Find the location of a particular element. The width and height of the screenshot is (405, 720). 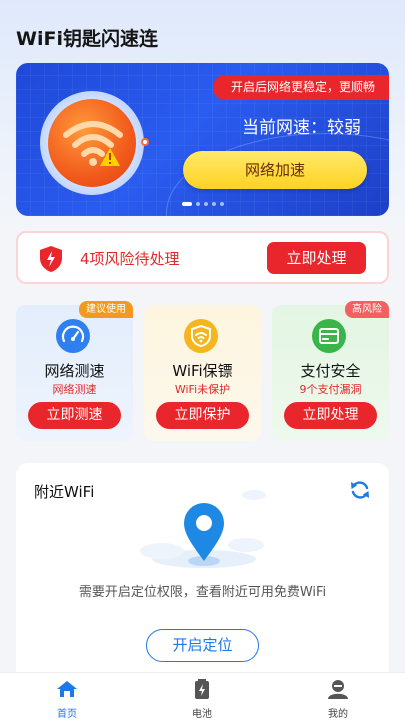

card-subtitle: 9个支付漏洞 is located at coordinates (330, 389).